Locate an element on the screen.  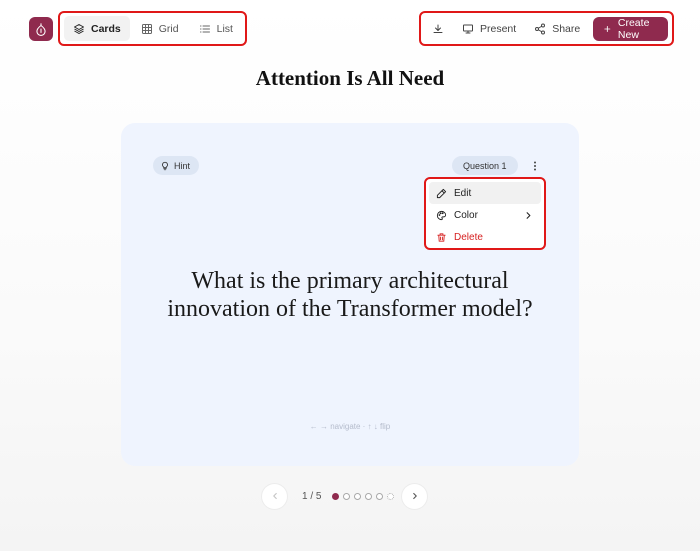
hint-button: Hint is located at coordinates (176, 165).